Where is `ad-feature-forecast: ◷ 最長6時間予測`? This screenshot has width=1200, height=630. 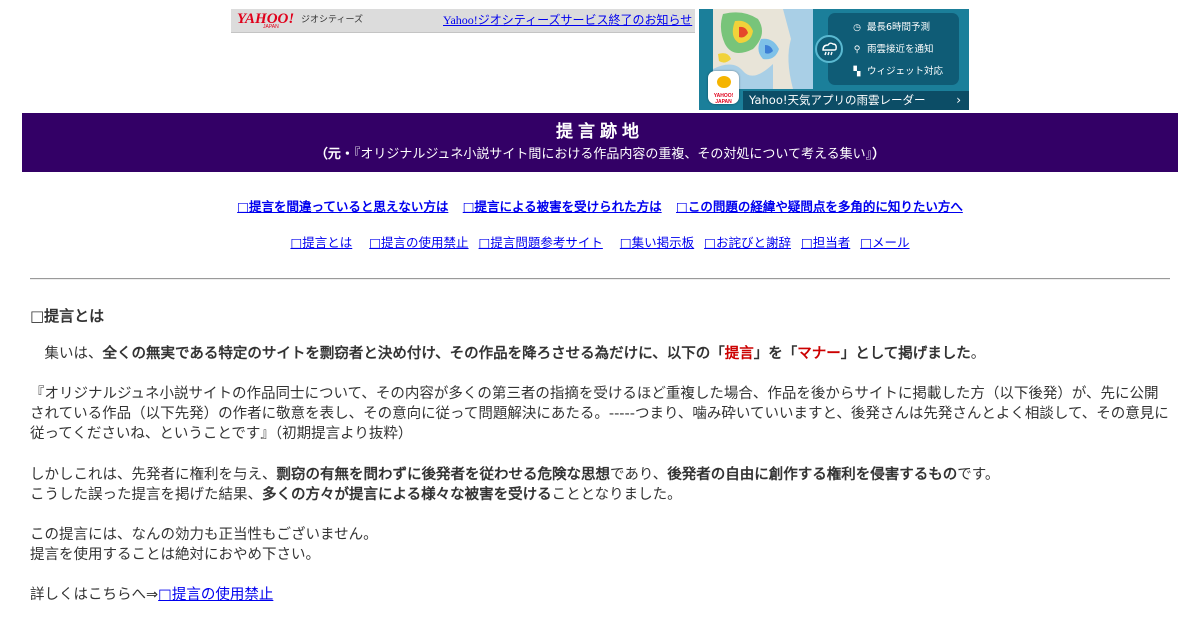
ad-feature-forecast: ◷ 最長6時間予測 is located at coordinates (890, 28).